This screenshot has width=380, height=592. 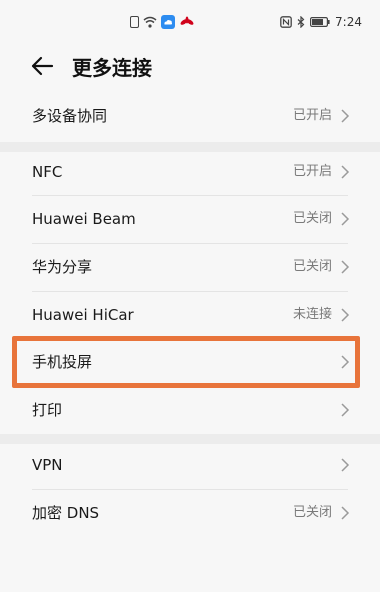 What do you see at coordinates (190, 465) in the screenshot?
I see `row-vpn: VPN` at bounding box center [190, 465].